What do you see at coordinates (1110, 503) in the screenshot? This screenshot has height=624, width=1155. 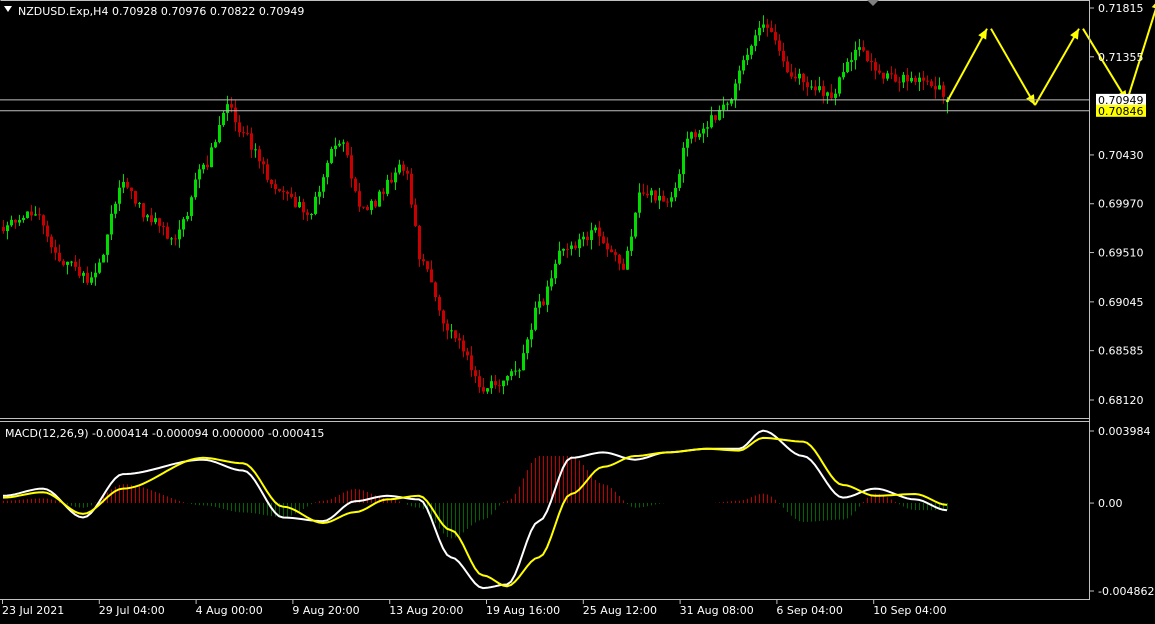 I see `macd-tick-label: 0.00` at bounding box center [1110, 503].